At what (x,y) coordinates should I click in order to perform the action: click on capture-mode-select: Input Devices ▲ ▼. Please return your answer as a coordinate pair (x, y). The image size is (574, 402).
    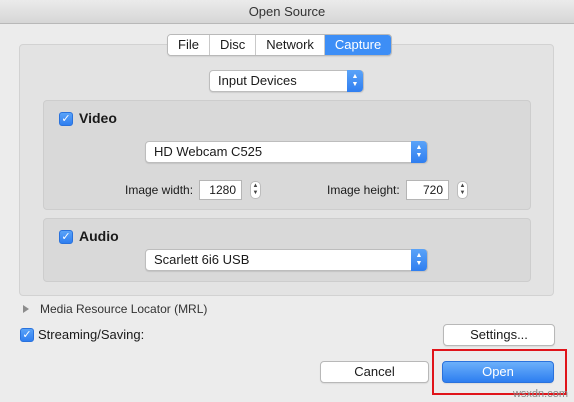
    Looking at the image, I should click on (286, 81).